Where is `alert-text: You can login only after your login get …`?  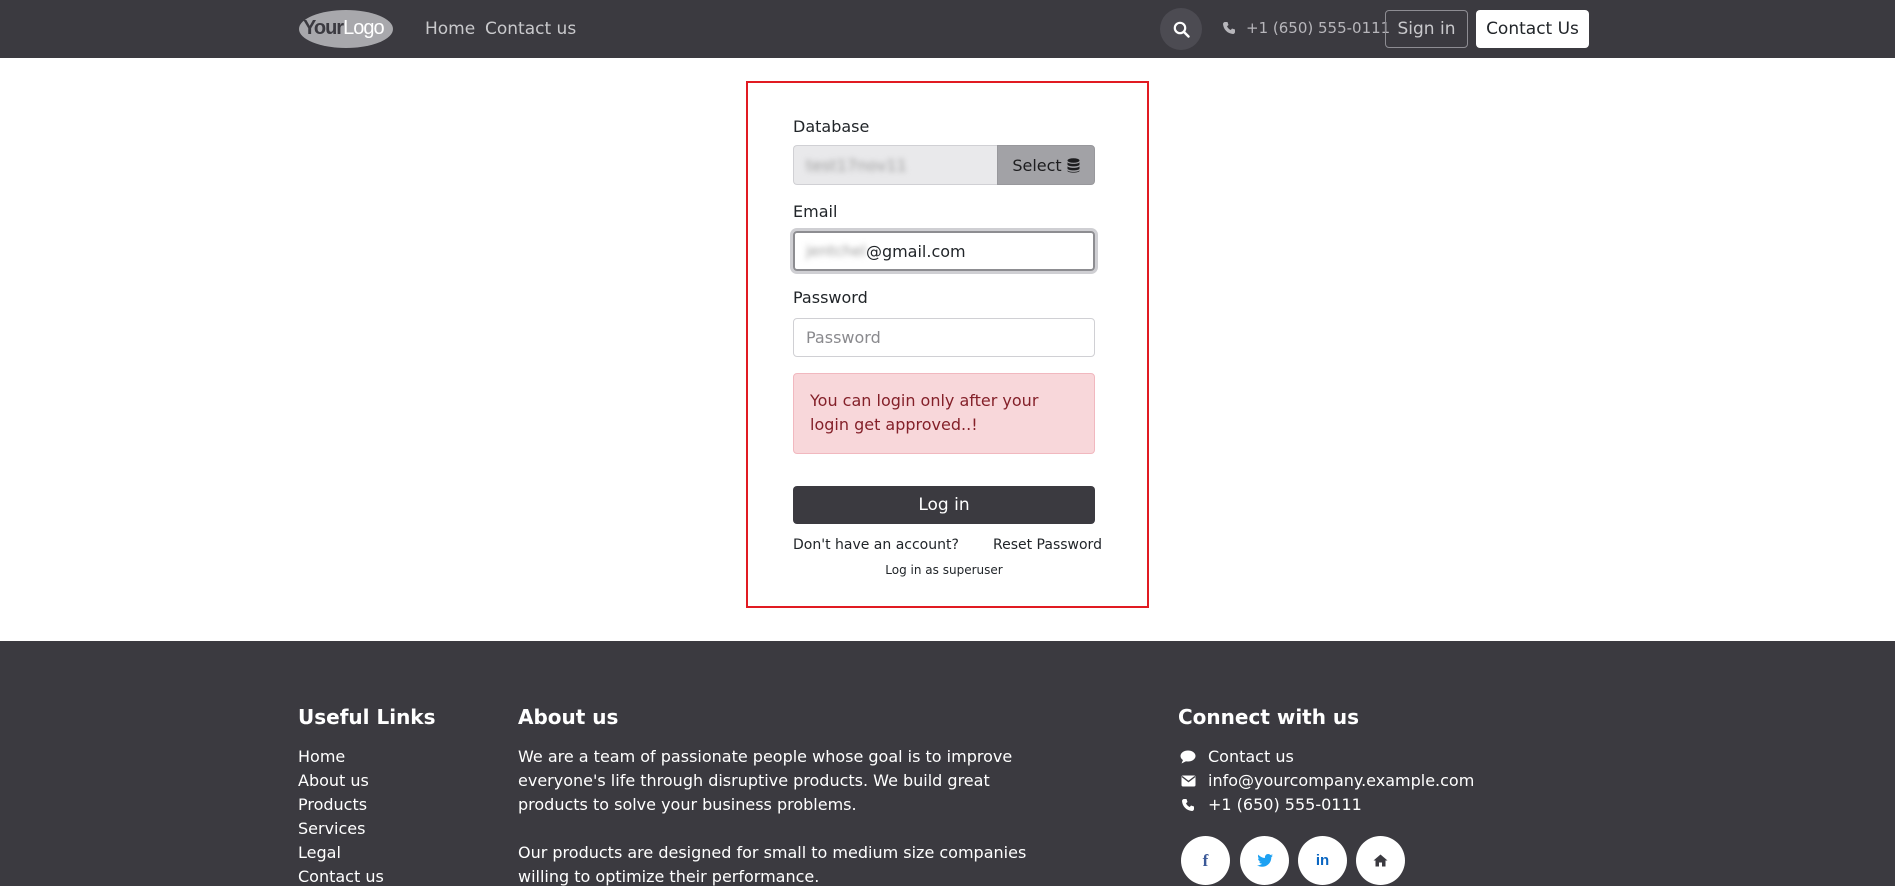
alert-text: You can login only after your login get … is located at coordinates (924, 412).